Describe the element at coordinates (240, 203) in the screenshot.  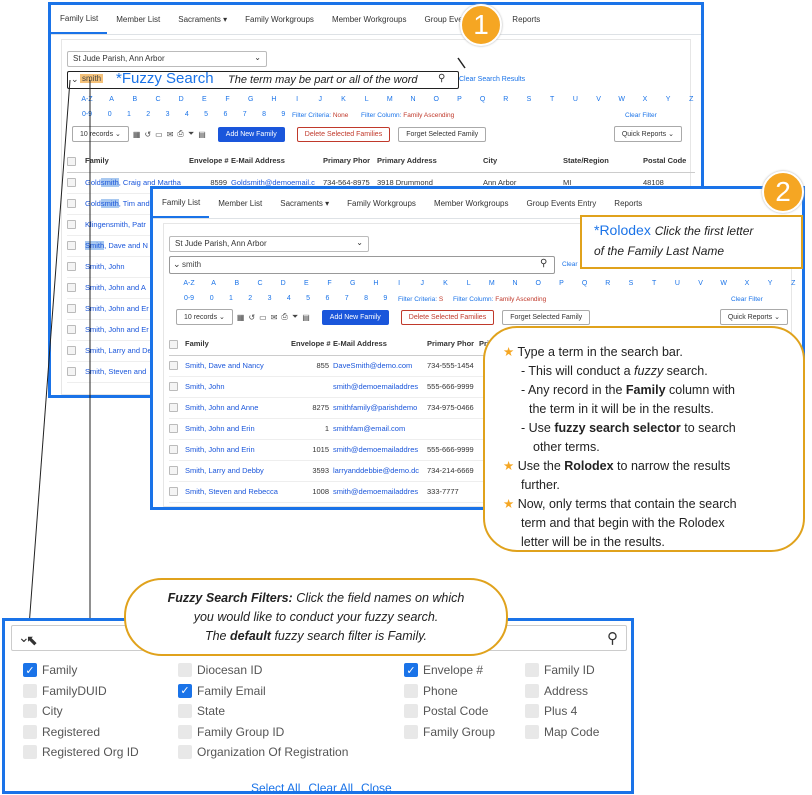
I see `tab-member-list: Member List` at that location.